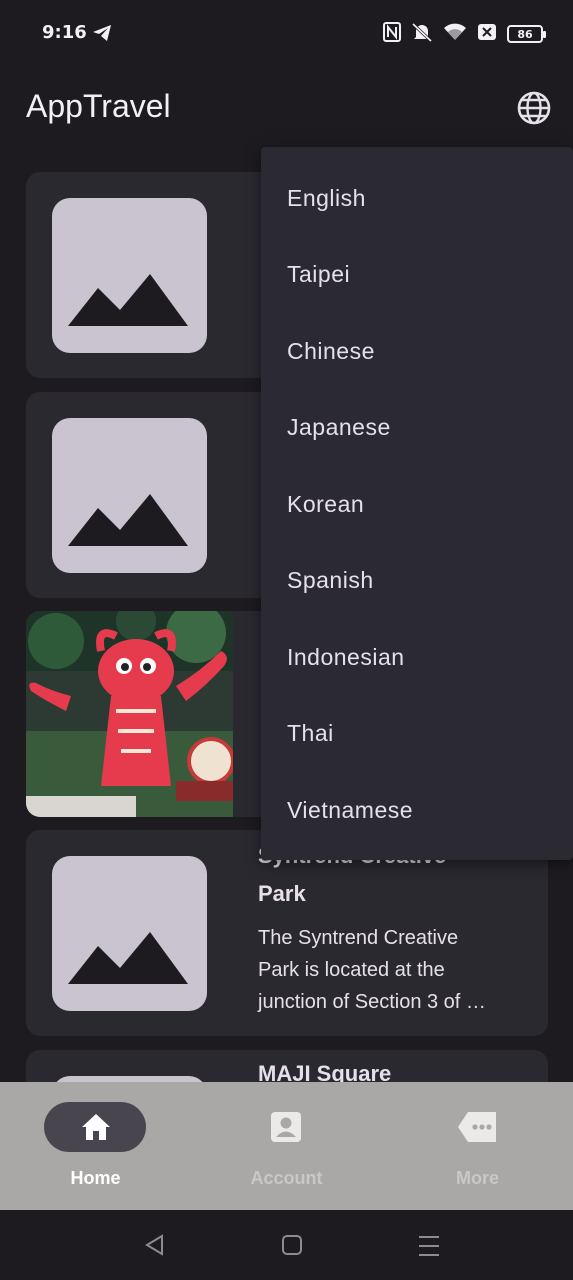  What do you see at coordinates (64, 32) in the screenshot?
I see `status-time: 9:16` at bounding box center [64, 32].